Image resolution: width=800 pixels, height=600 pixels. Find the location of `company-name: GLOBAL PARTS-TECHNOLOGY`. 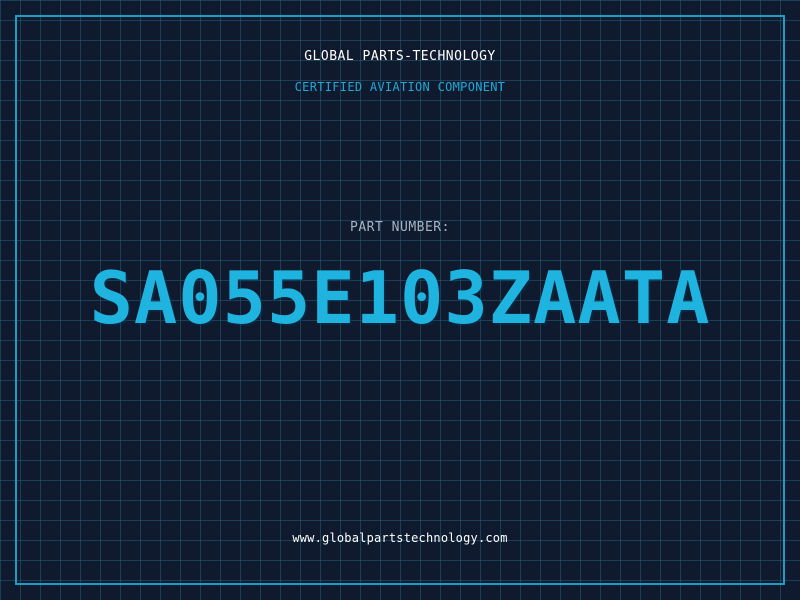

company-name: GLOBAL PARTS-TECHNOLOGY is located at coordinates (400, 56).